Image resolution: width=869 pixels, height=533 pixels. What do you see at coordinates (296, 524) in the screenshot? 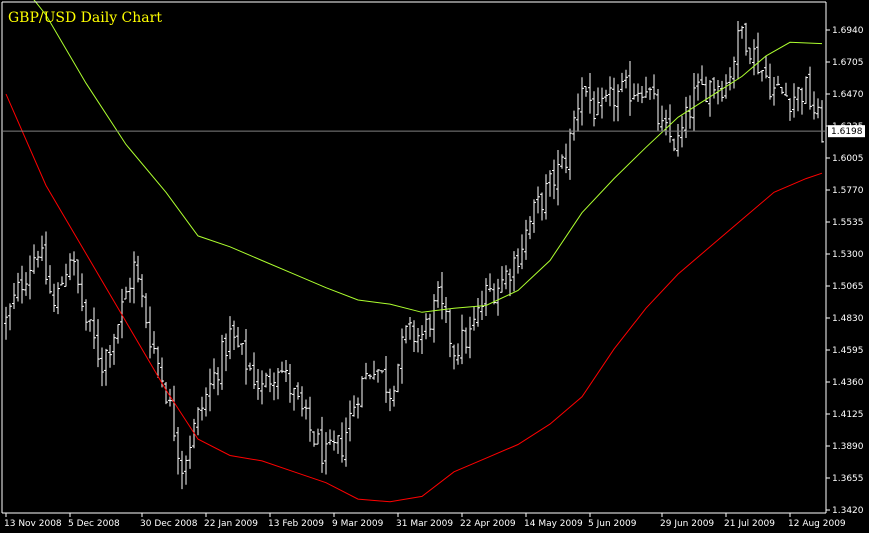
I see `x-tick-label: 13 Feb 2009` at bounding box center [296, 524].